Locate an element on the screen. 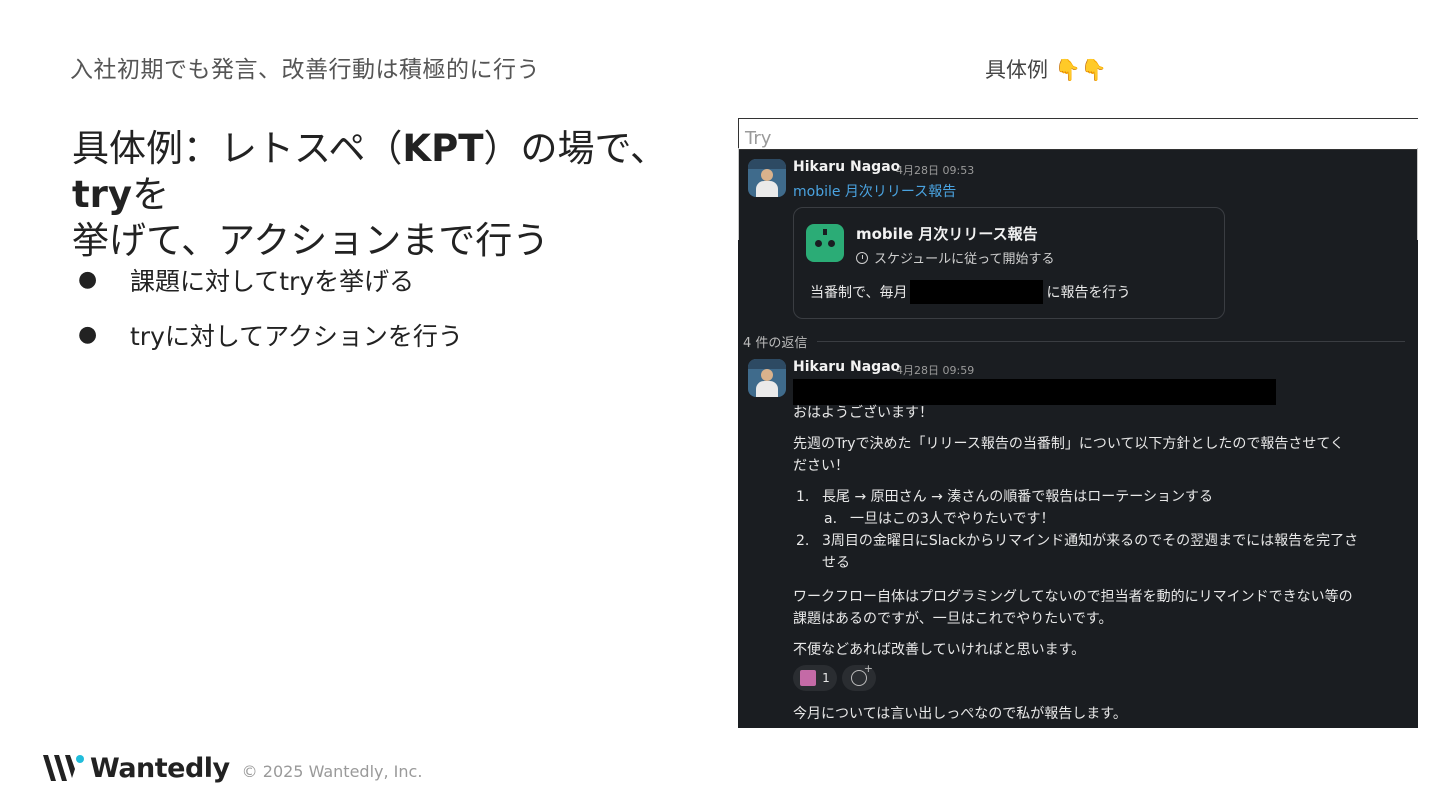 This screenshot has width=1440, height=810. redacted-block is located at coordinates (977, 292).